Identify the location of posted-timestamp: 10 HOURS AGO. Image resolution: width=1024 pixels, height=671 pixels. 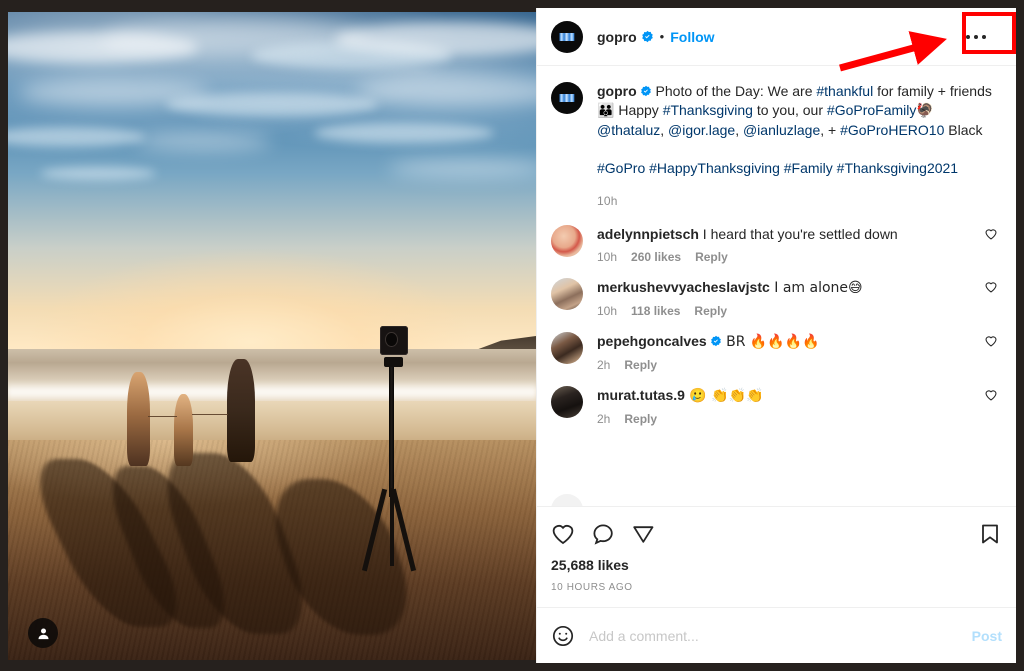
(592, 587).